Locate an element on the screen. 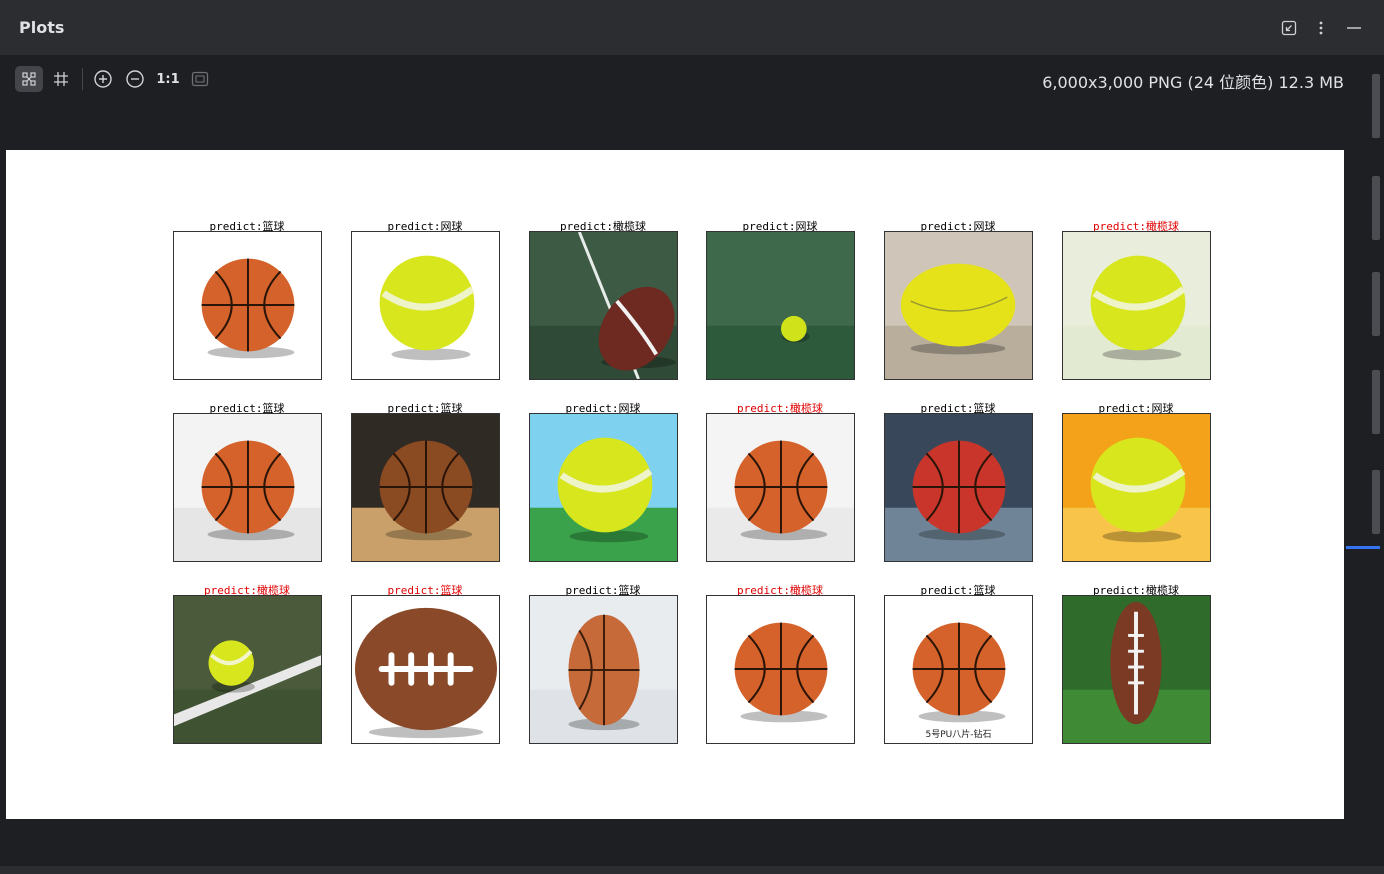 This screenshot has width=1384, height=874. grid-lines-icon is located at coordinates (61, 79).